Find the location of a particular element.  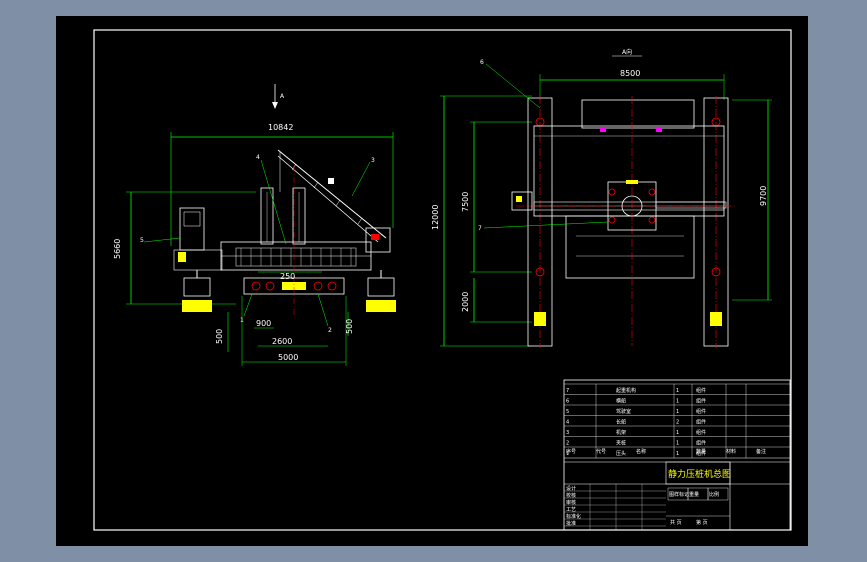

platform-frame is located at coordinates (629, 171).